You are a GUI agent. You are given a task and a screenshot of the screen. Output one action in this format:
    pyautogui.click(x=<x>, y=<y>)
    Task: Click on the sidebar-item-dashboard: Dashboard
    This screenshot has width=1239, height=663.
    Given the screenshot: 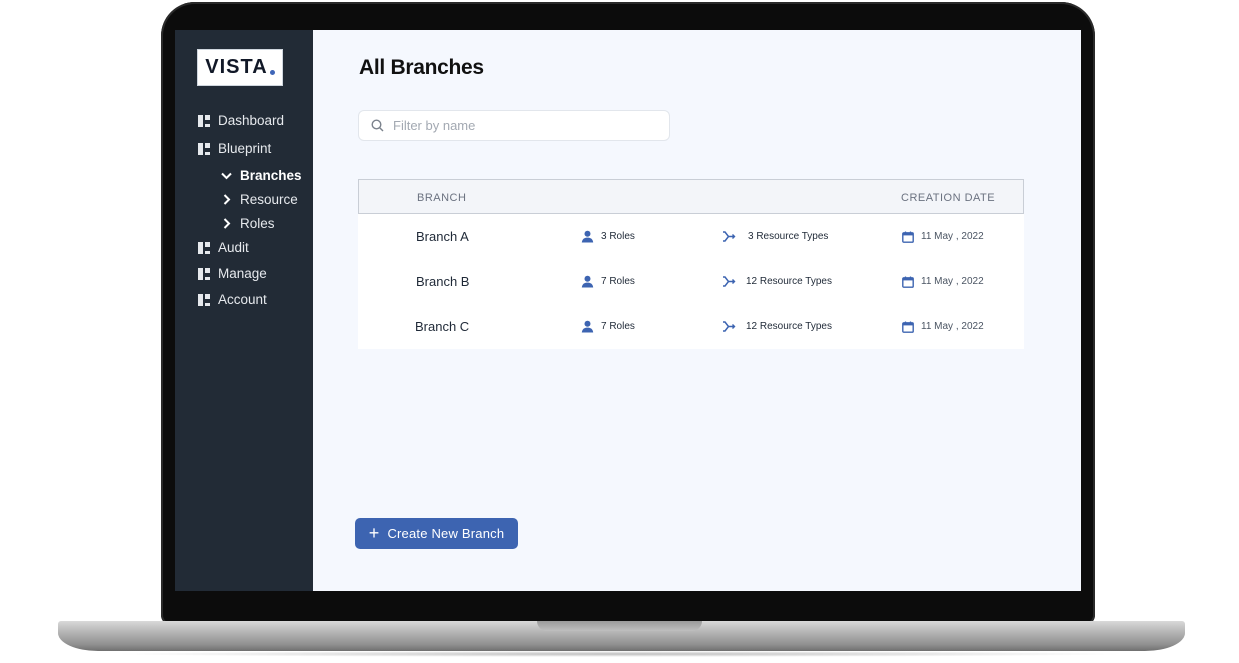 What is the action you would take?
    pyautogui.click(x=241, y=120)
    